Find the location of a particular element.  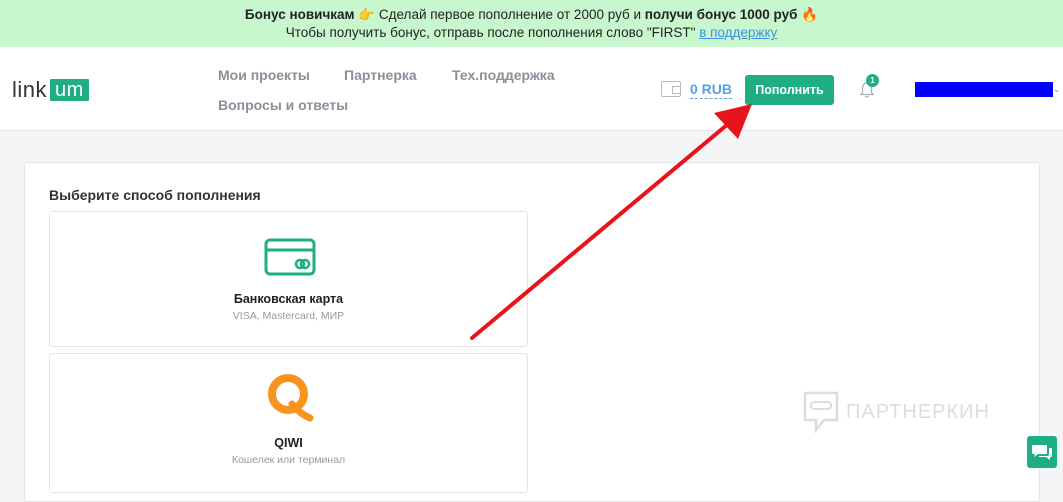

wallet-icon is located at coordinates (671, 89).